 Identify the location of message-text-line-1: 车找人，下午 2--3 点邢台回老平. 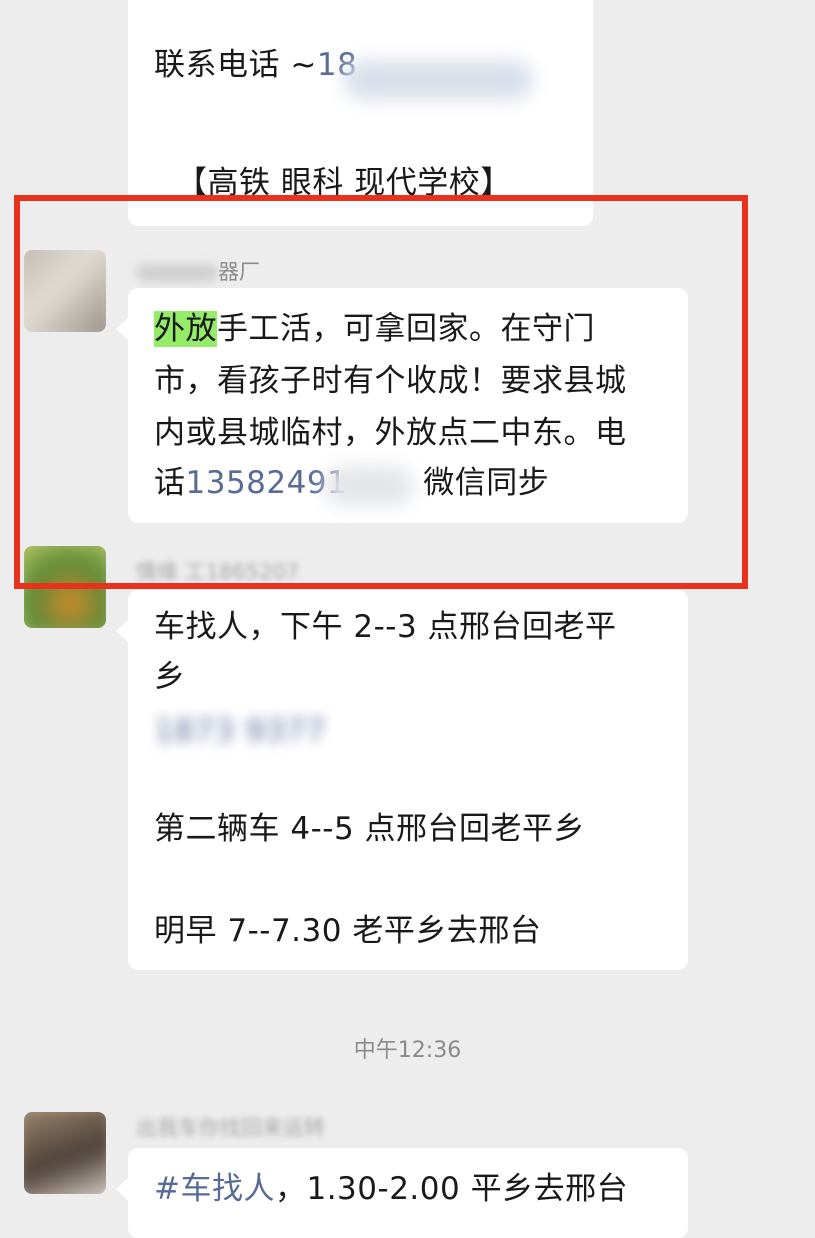
(385, 627).